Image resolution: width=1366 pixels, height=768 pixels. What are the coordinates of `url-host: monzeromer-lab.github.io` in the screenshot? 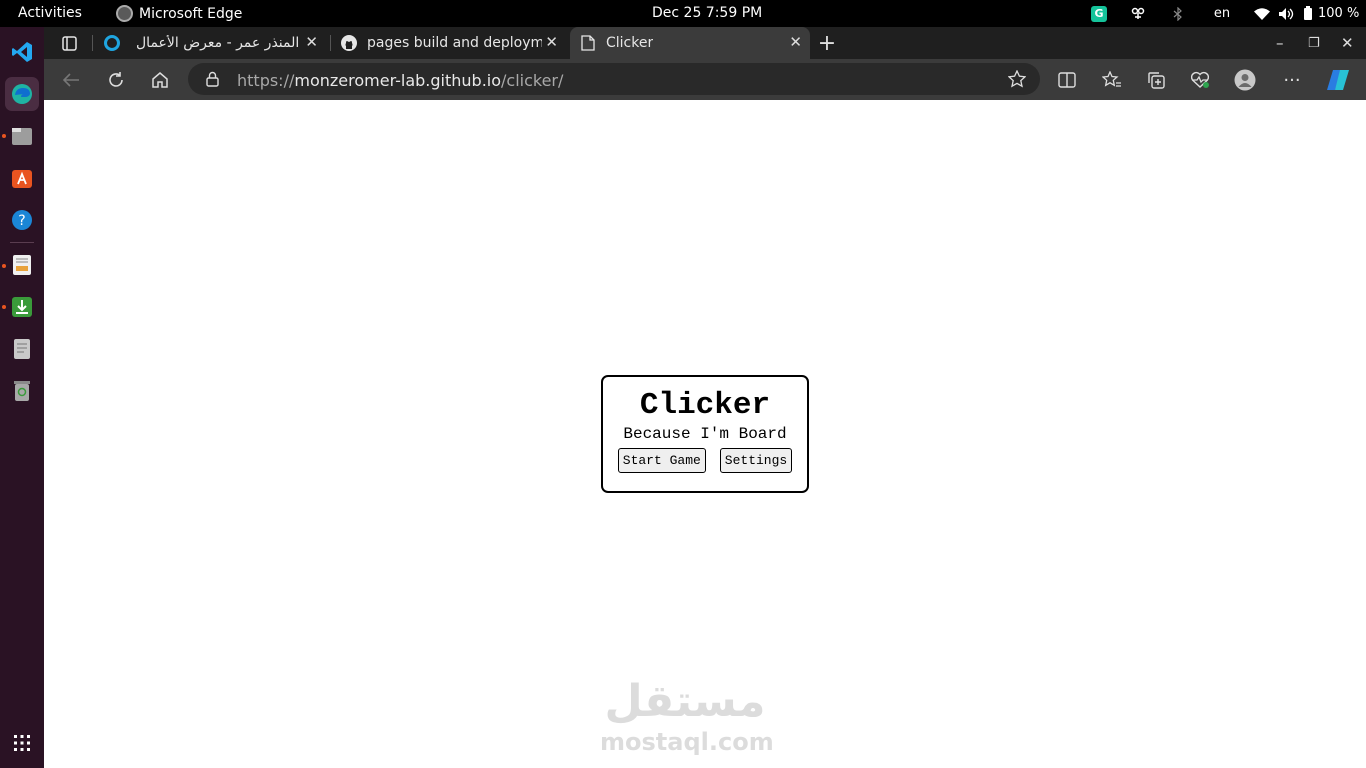 It's located at (398, 80).